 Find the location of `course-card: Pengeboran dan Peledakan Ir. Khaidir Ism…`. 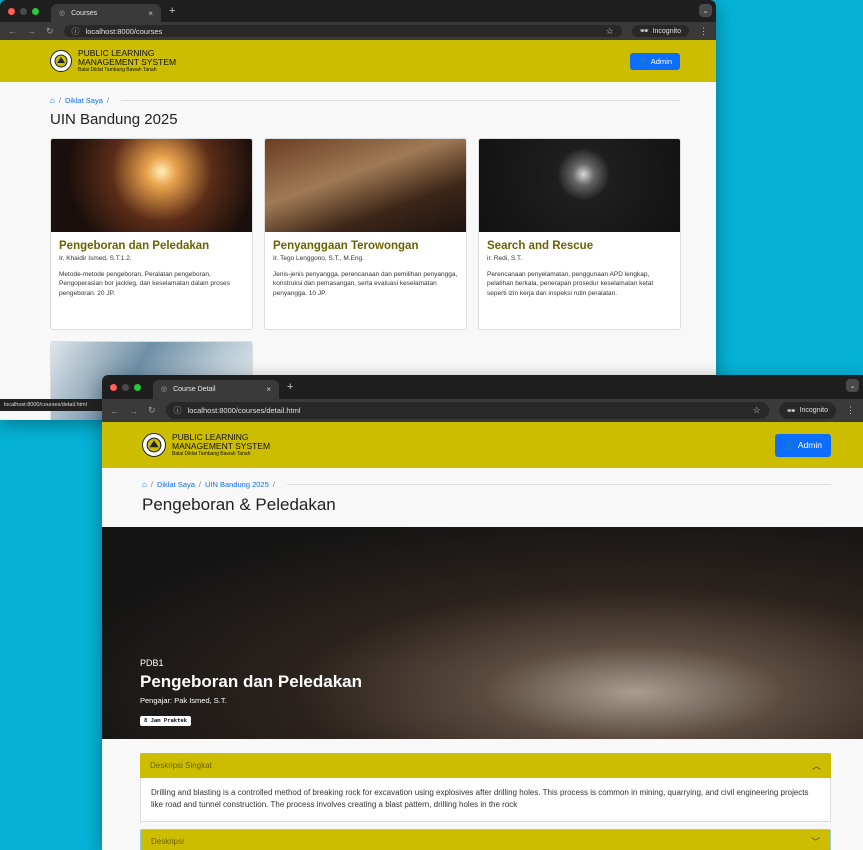

course-card: Pengeboran dan Peledakan Ir. Khaidir Ism… is located at coordinates (151, 234).